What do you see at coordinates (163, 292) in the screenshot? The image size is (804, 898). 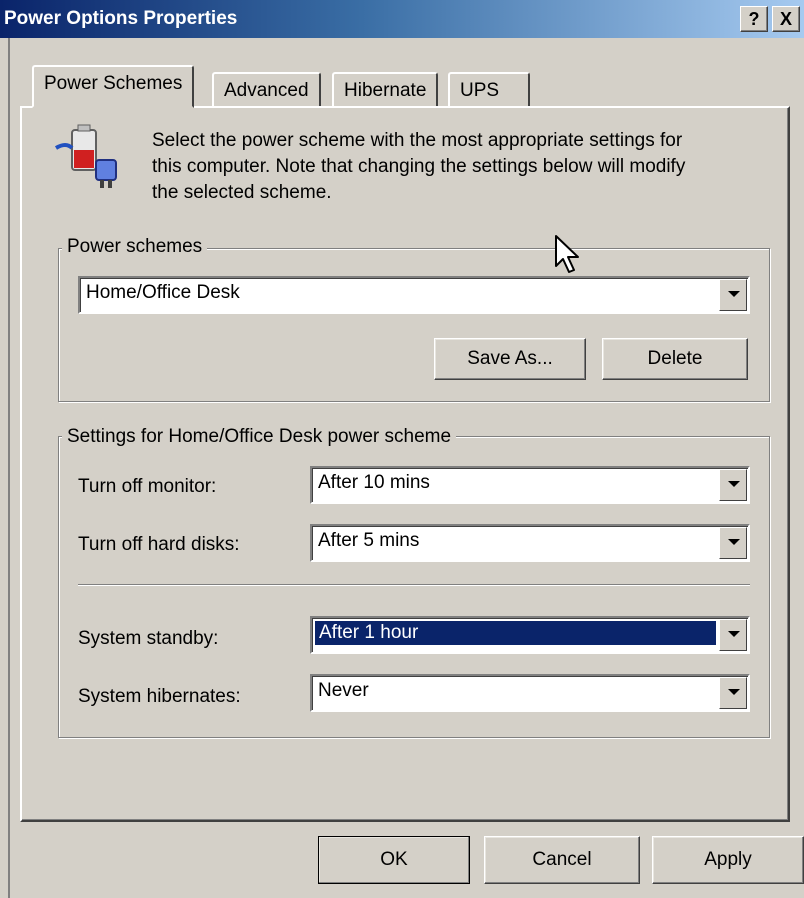 I see `power-scheme-value: Home/Office Desk` at bounding box center [163, 292].